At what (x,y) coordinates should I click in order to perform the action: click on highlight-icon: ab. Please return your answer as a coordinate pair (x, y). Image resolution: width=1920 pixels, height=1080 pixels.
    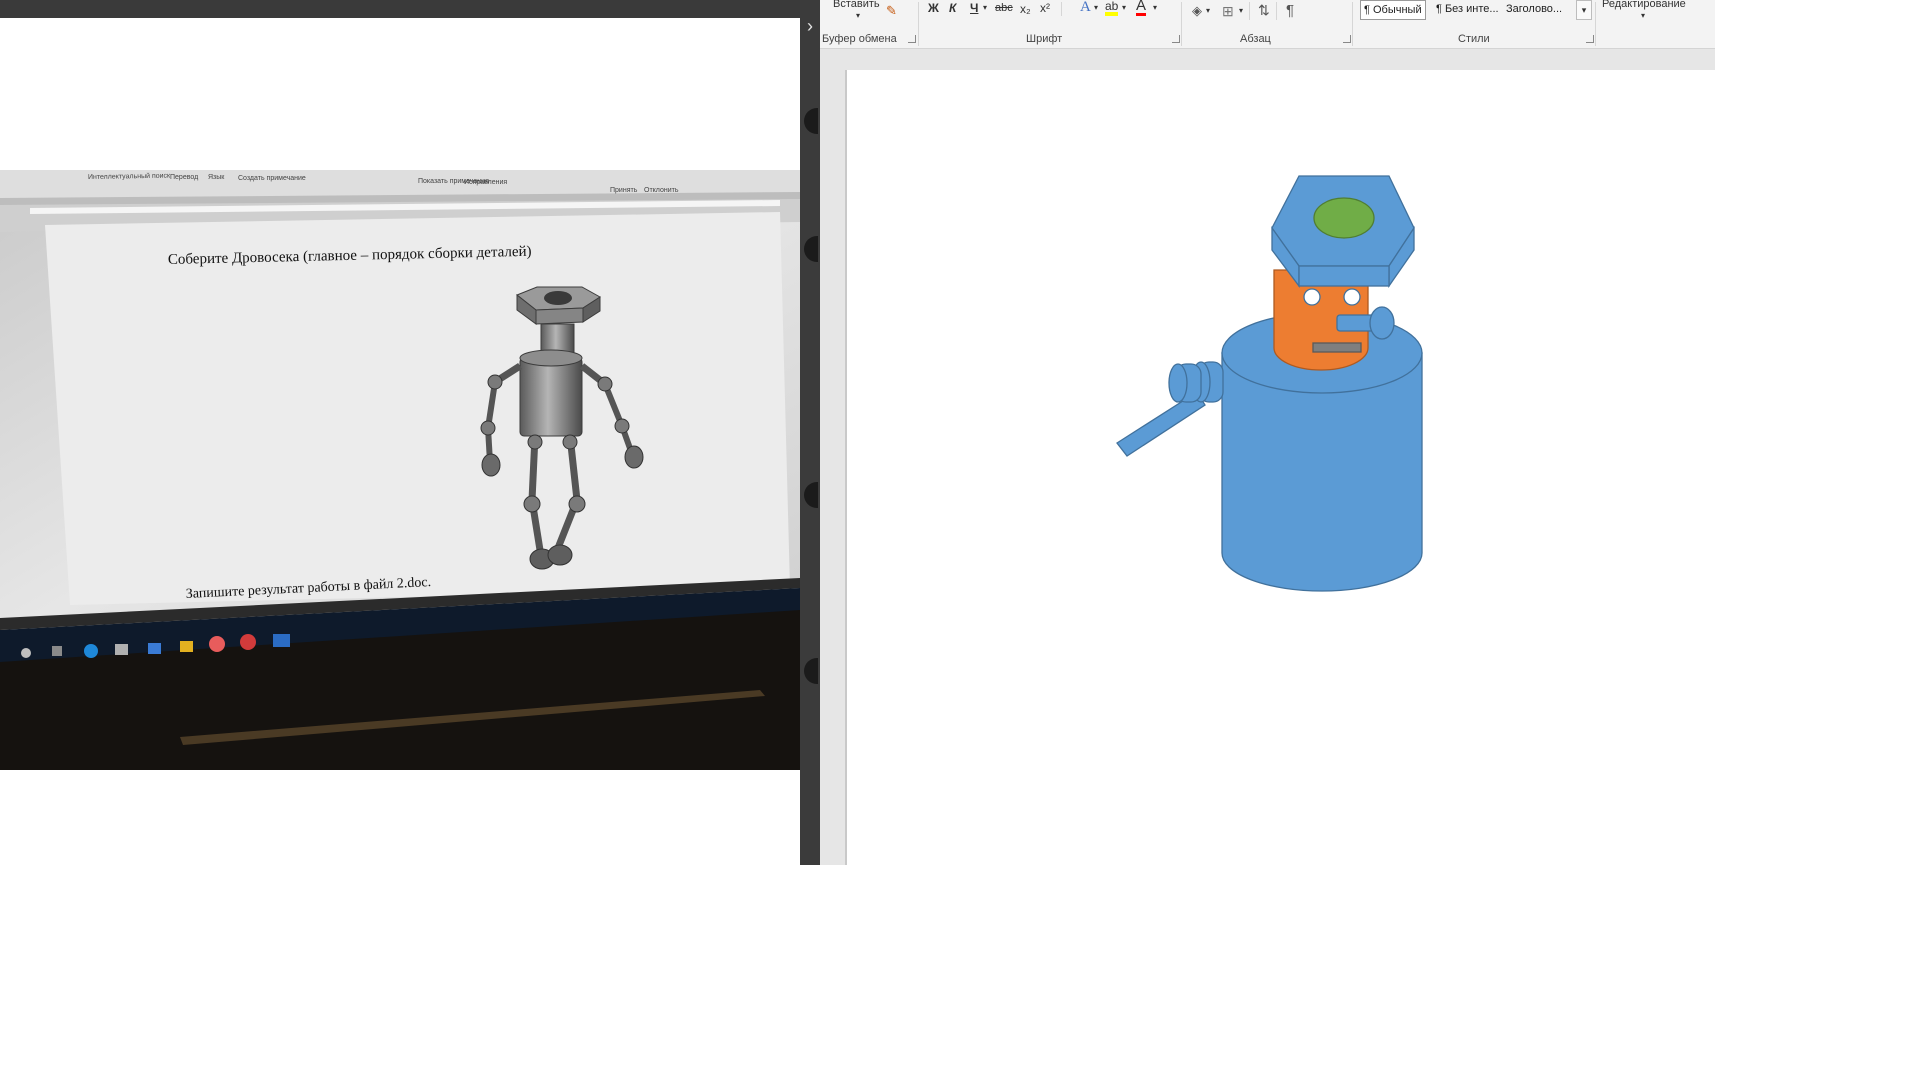
    Looking at the image, I should click on (1112, 8).